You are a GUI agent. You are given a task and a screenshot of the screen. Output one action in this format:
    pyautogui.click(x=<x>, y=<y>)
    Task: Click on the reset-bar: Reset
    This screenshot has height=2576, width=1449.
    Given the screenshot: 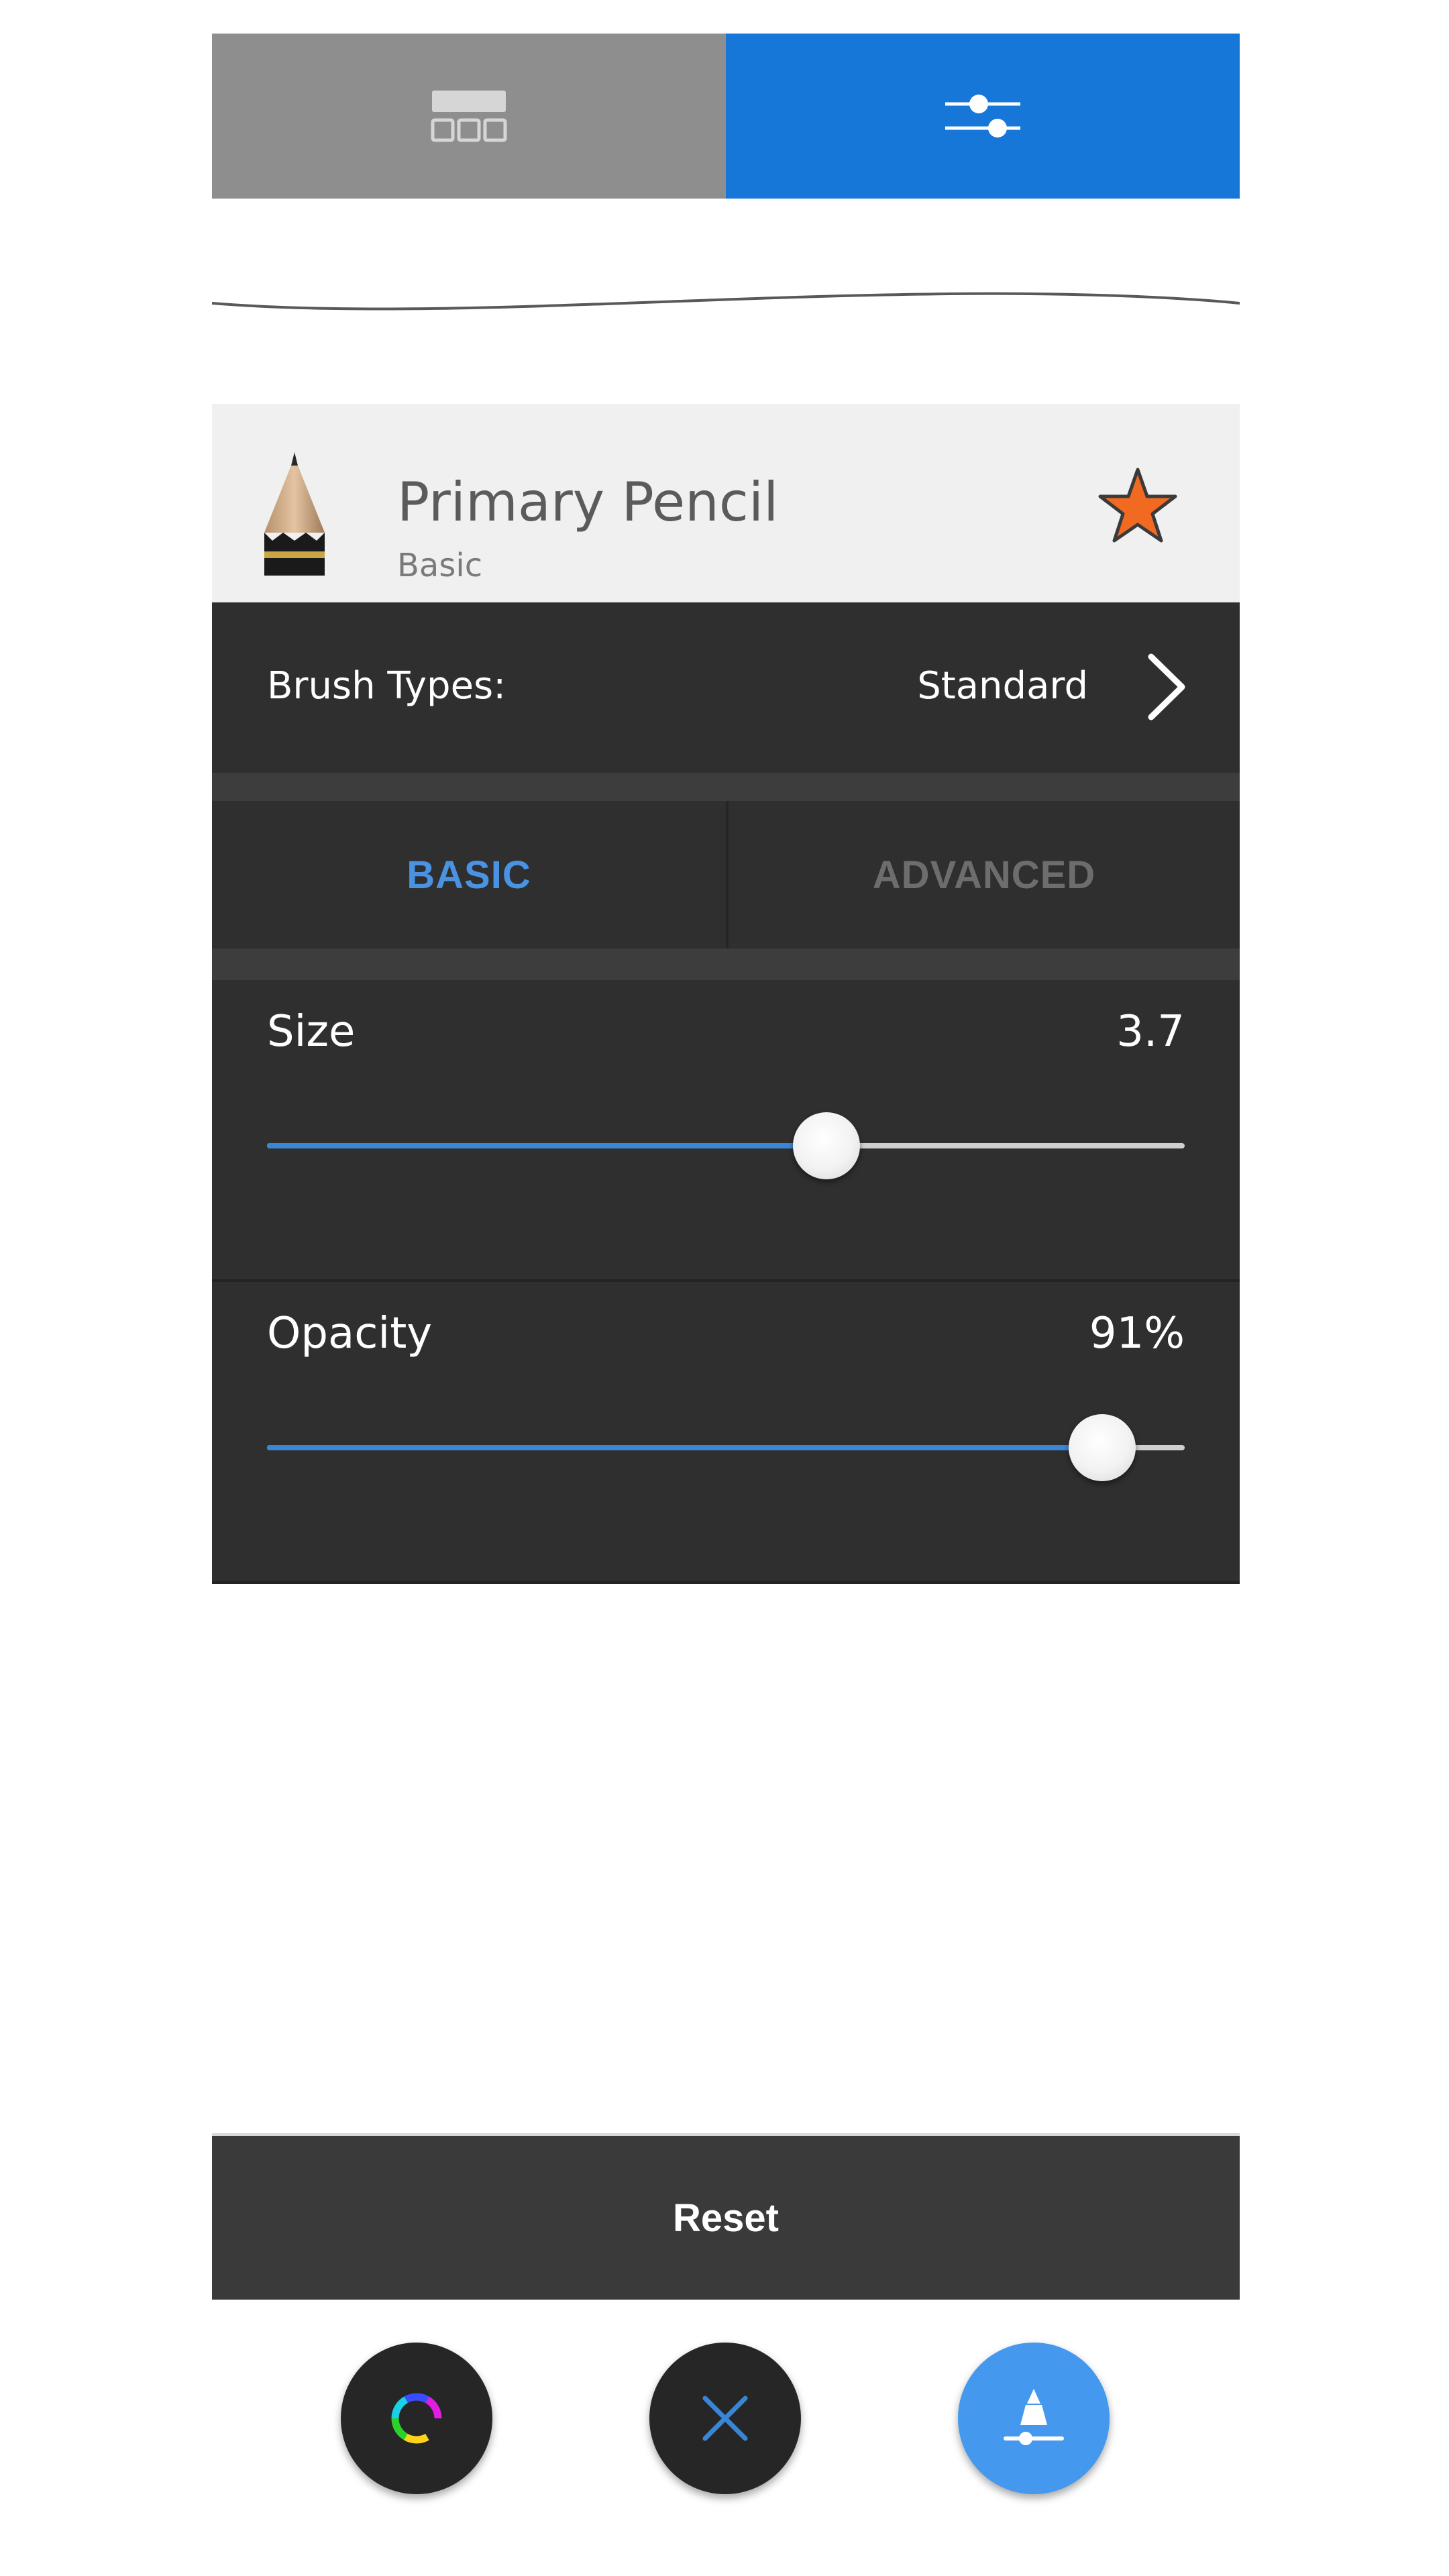 What is the action you would take?
    pyautogui.click(x=726, y=2216)
    